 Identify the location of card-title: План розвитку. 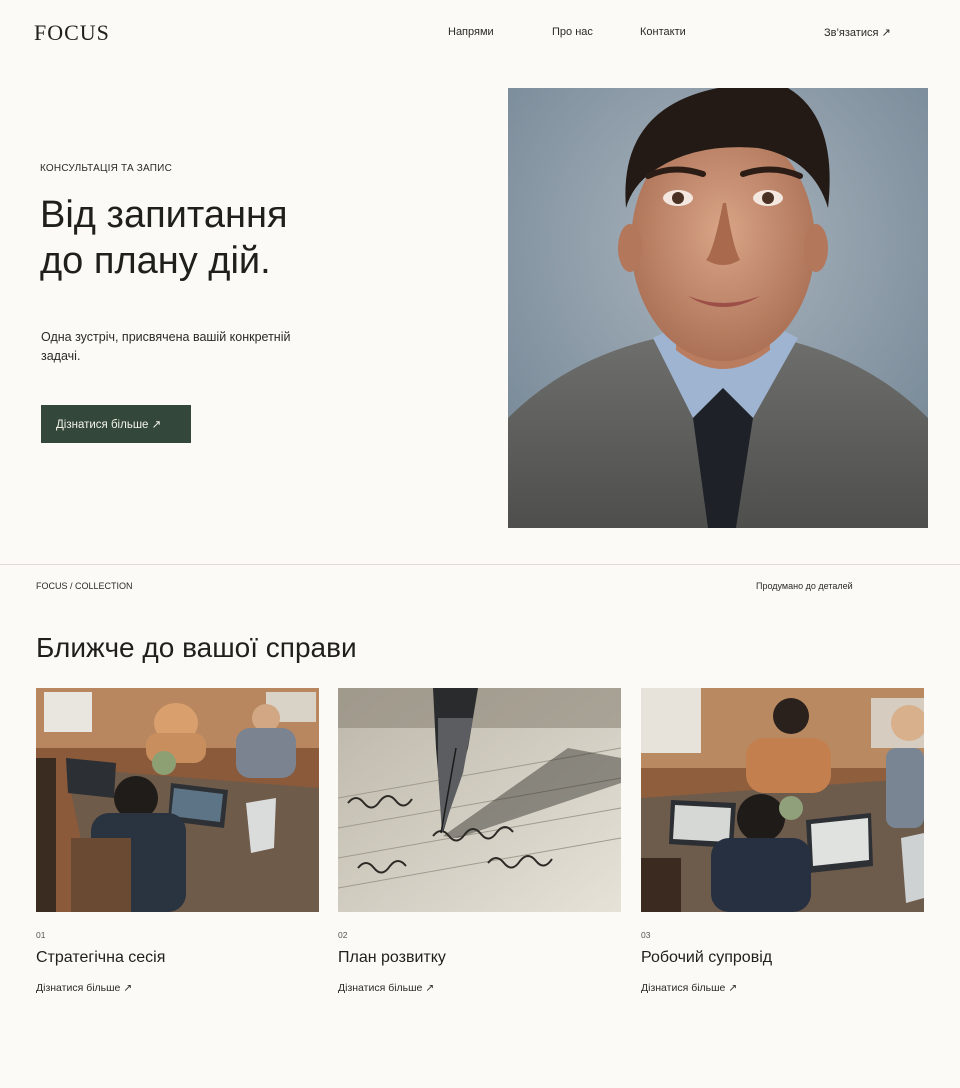
(392, 957).